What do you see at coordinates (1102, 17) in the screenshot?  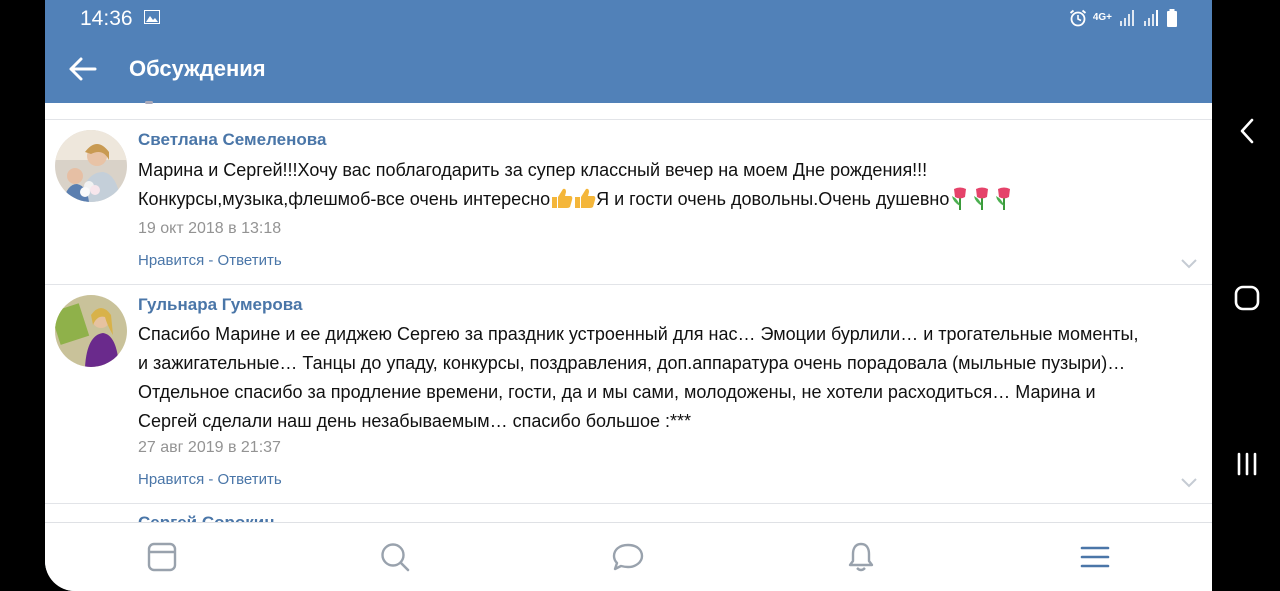 I see `network-type: 4G+` at bounding box center [1102, 17].